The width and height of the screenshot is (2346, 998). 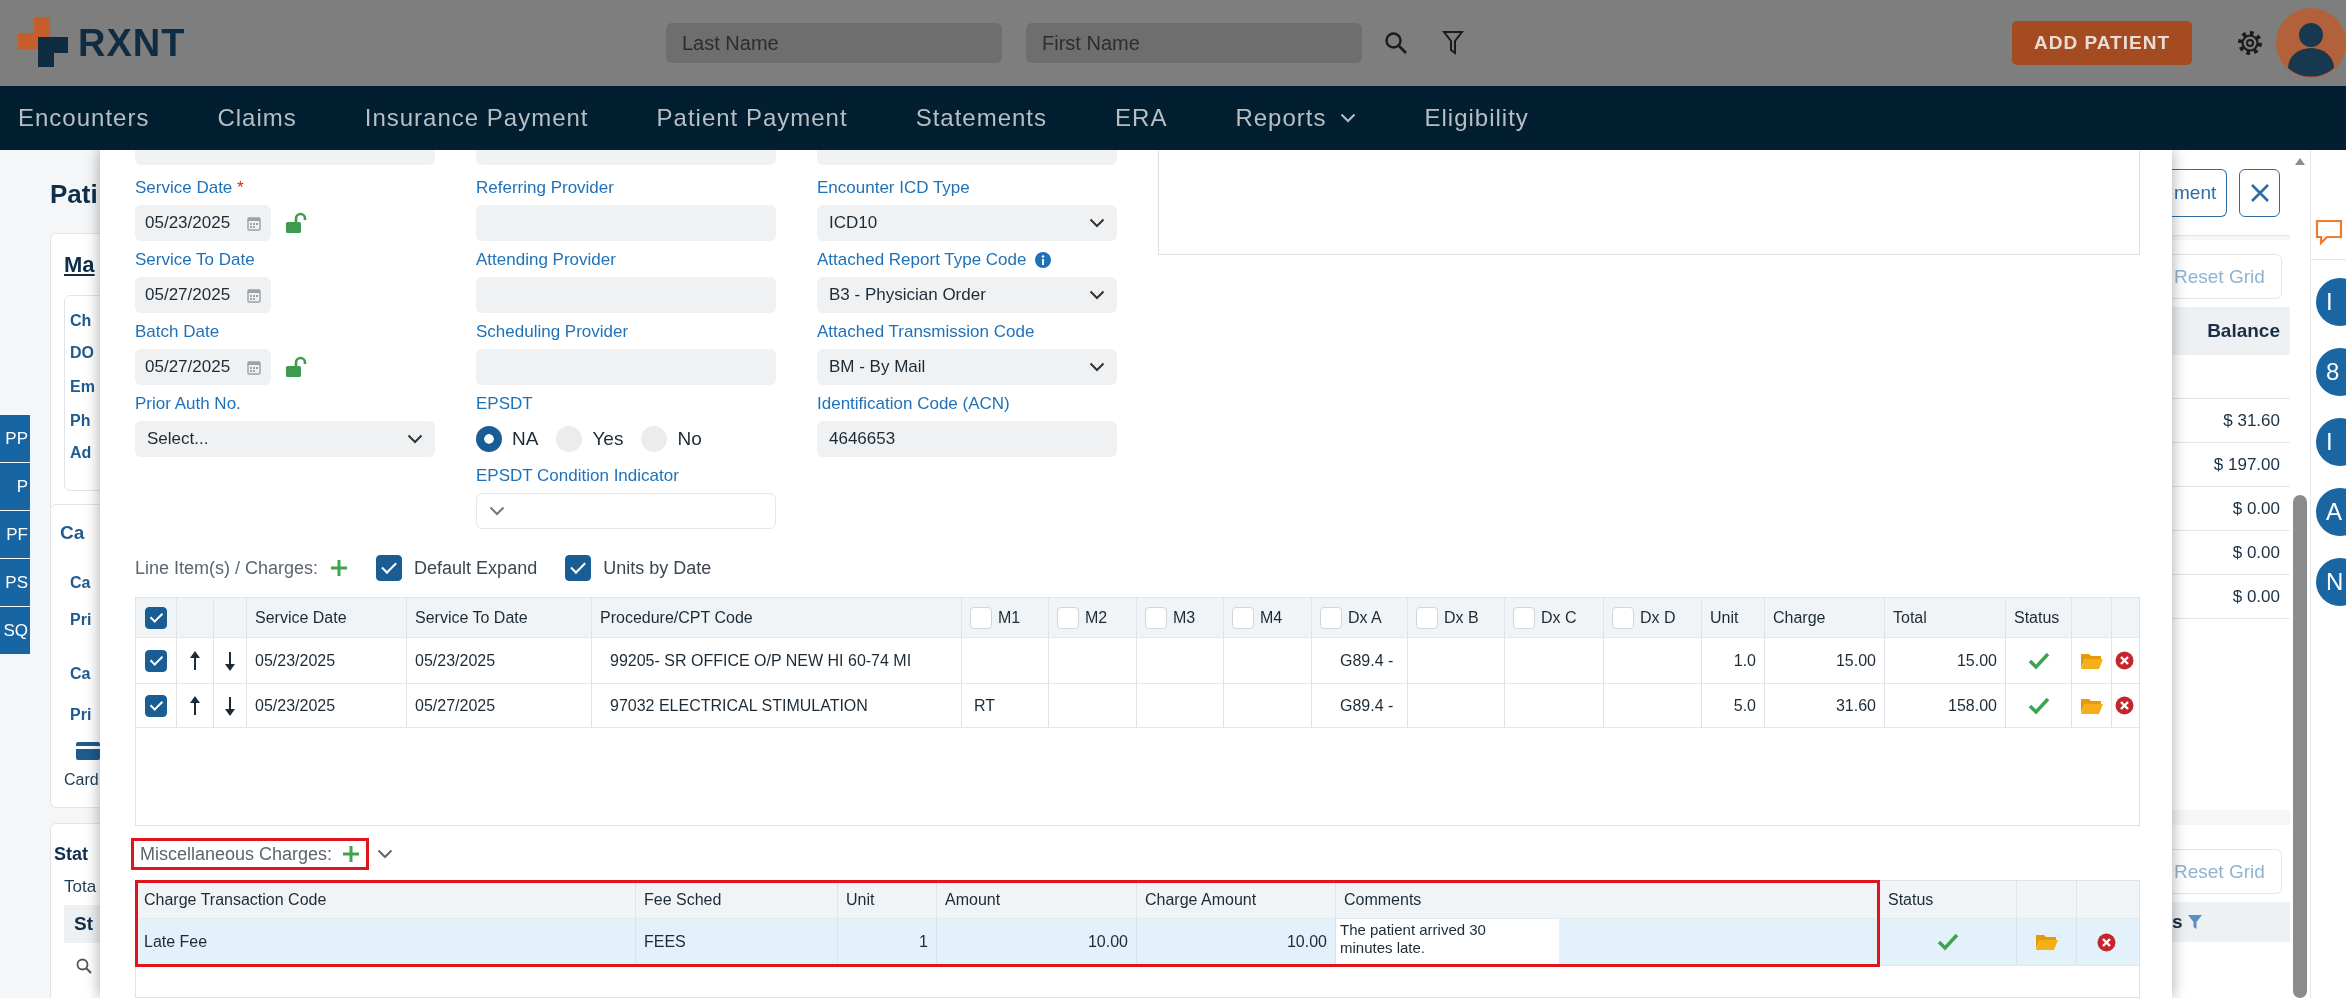 I want to click on field-label: Ca, so click(x=72, y=533).